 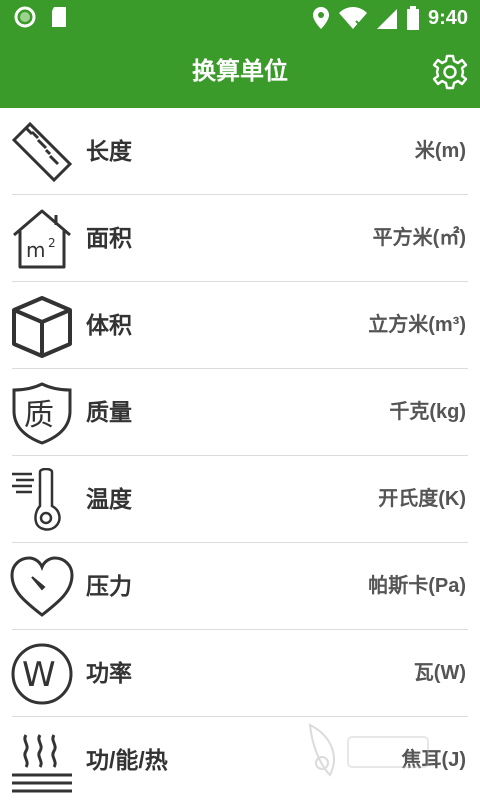 What do you see at coordinates (39, 675) in the screenshot?
I see `svg-text: W` at bounding box center [39, 675].